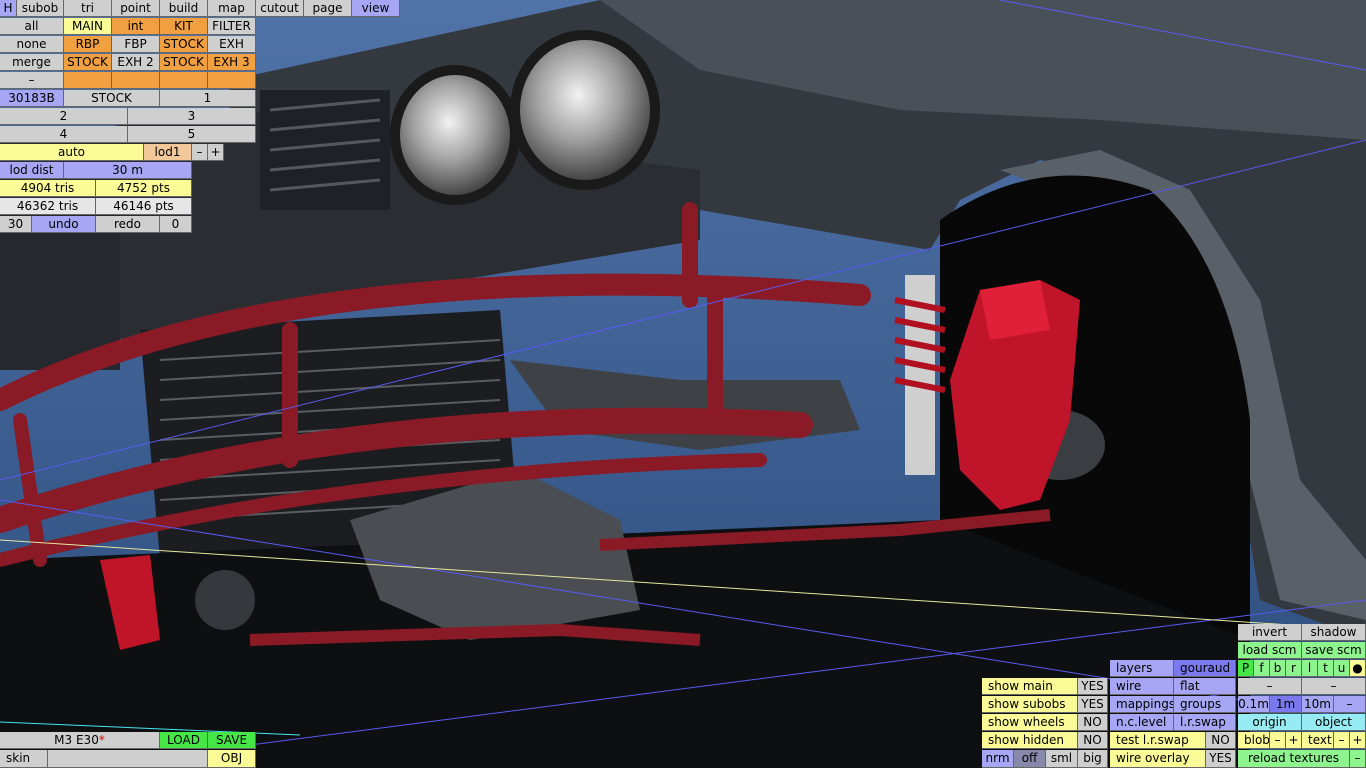 The width and height of the screenshot is (1366, 768). Describe the element at coordinates (1270, 650) in the screenshot. I see `load-scm-button: load scm` at that location.